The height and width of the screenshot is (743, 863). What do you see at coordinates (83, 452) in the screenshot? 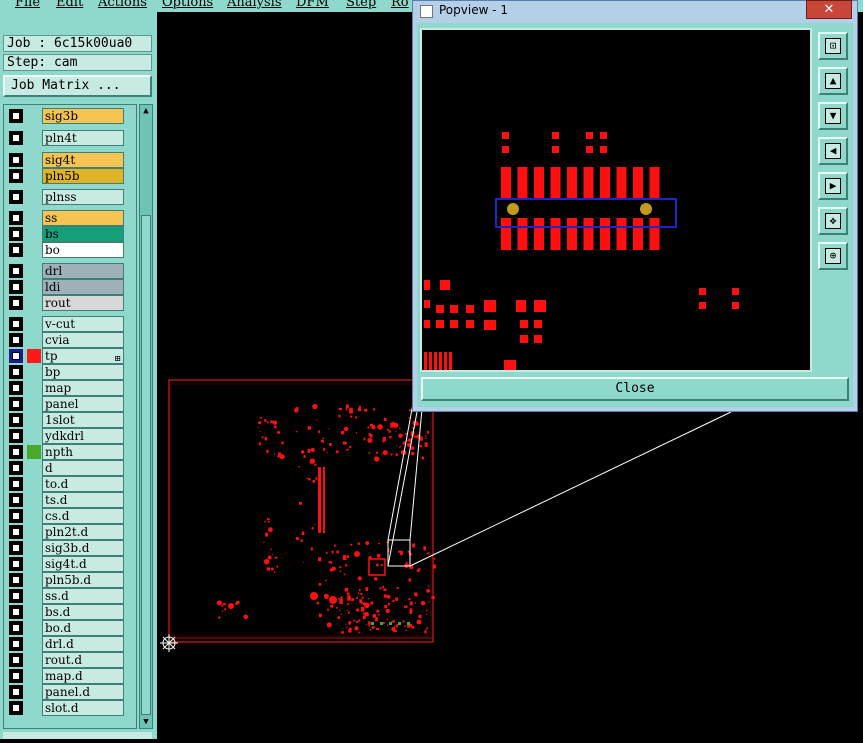
I see `layer-name: npth` at bounding box center [83, 452].